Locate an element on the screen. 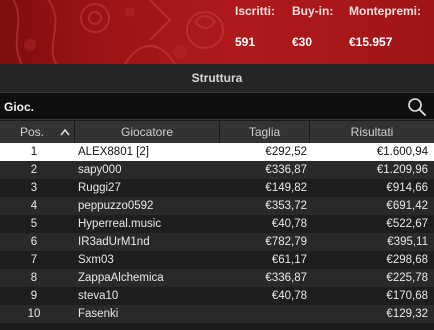  sort-ascending-icon is located at coordinates (65, 132).